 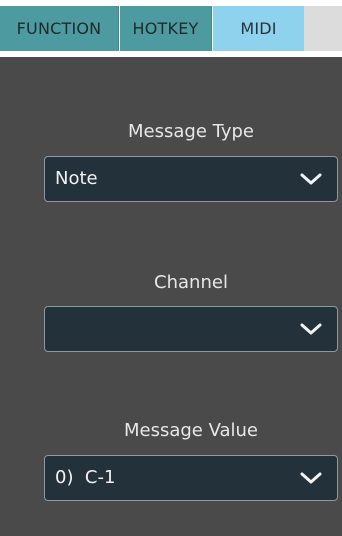 I want to click on message-value-dropdown: 0) C-1, so click(x=191, y=478).